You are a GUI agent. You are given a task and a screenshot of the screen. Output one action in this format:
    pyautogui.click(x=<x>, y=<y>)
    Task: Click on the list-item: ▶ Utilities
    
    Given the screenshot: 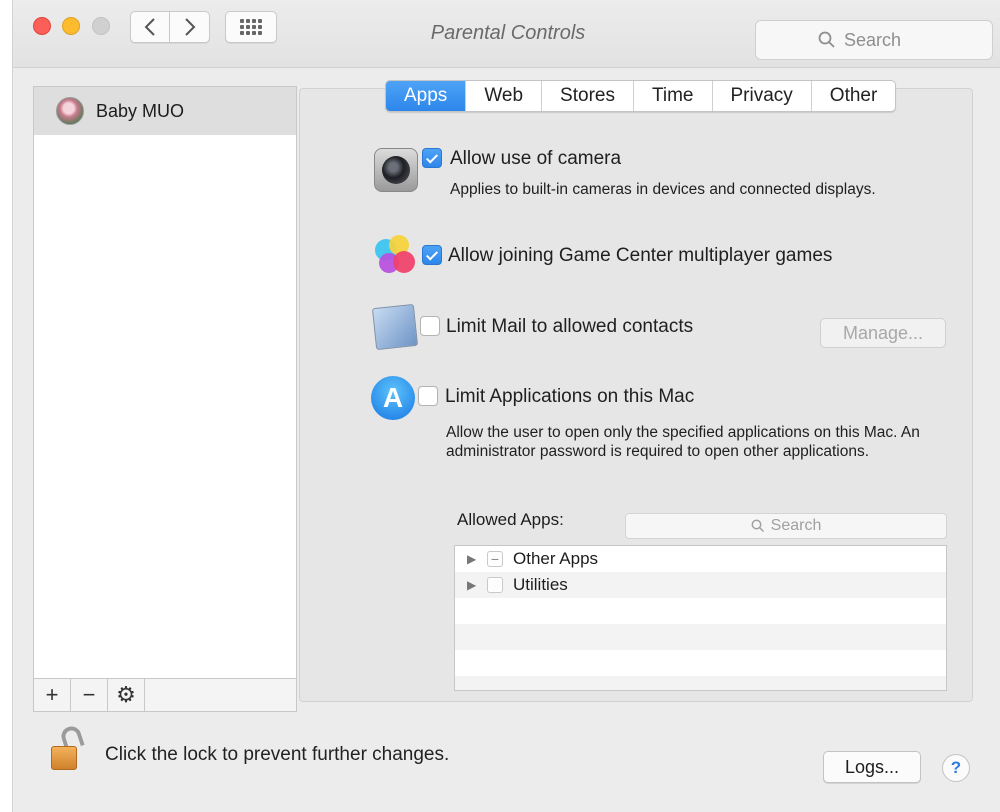 What is the action you would take?
    pyautogui.click(x=700, y=585)
    